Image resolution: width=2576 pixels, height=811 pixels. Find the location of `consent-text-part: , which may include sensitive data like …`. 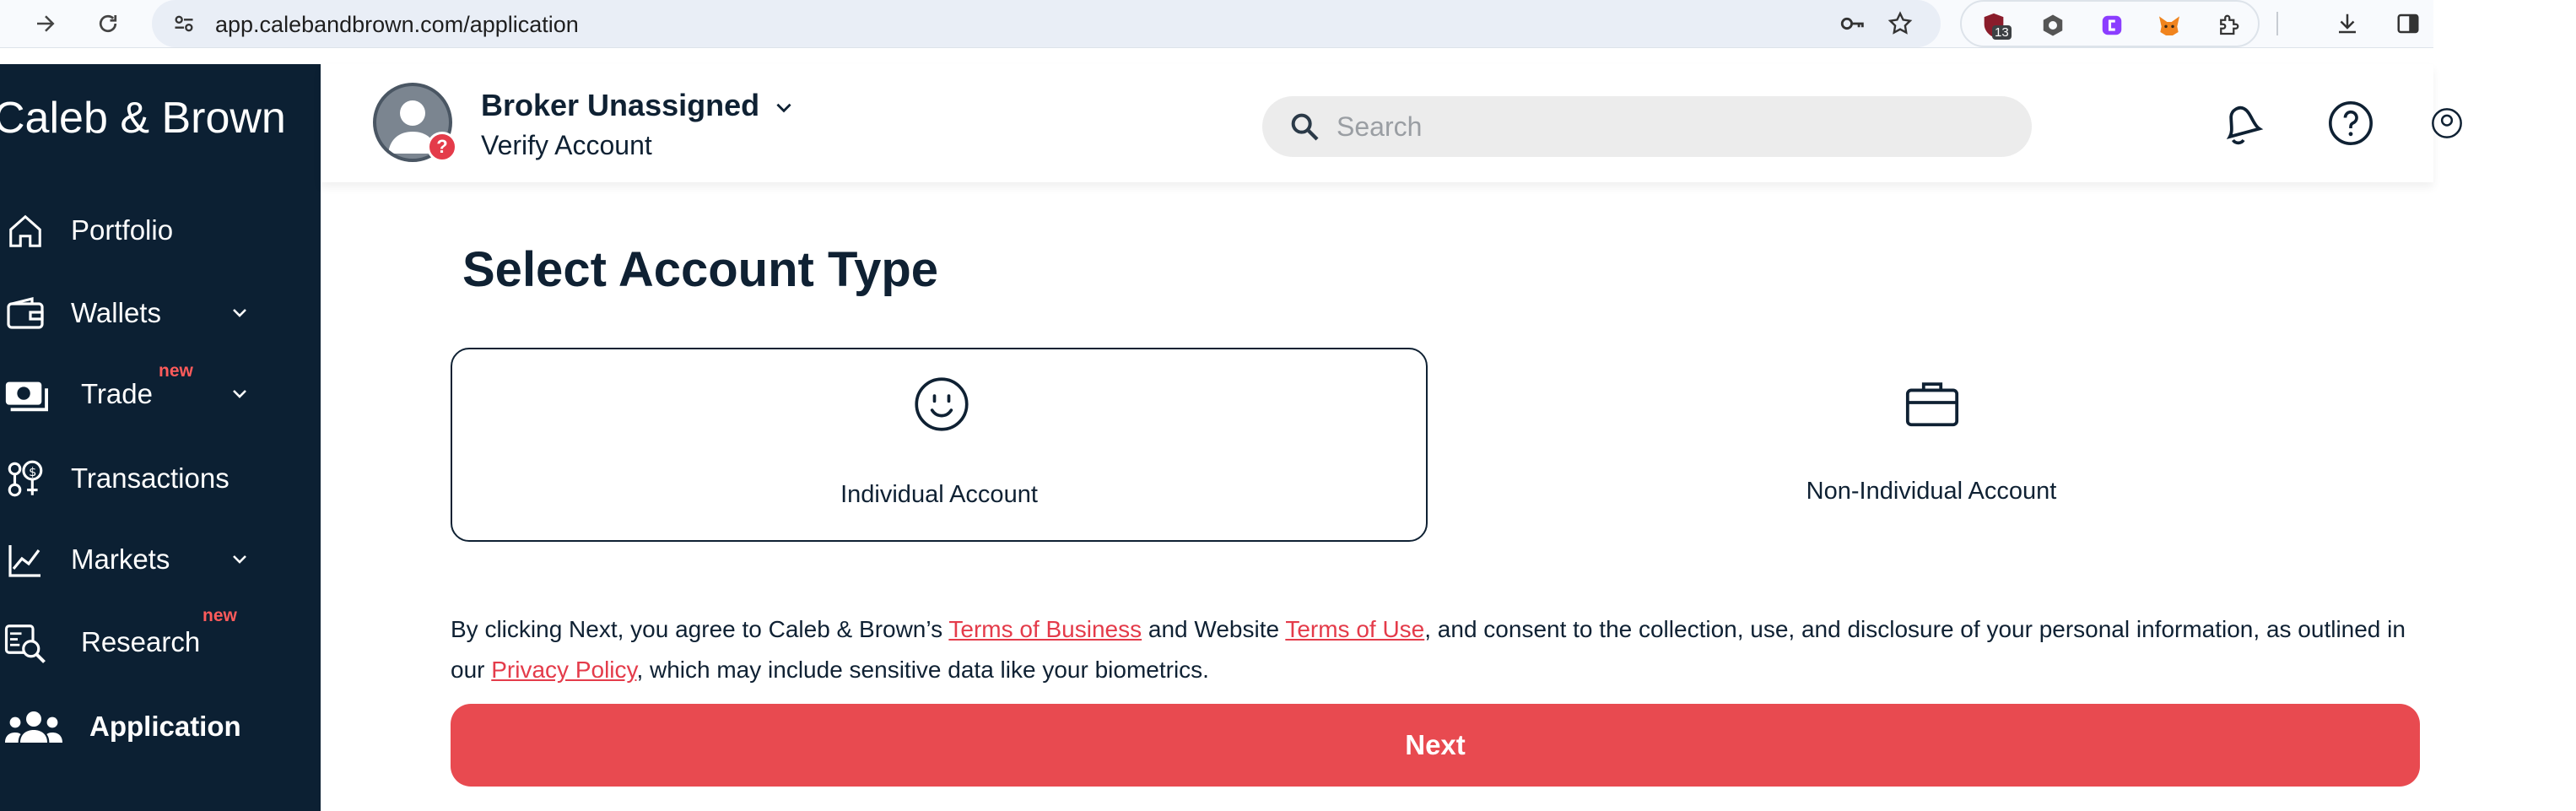

consent-text-part: , which may include sensitive data like … is located at coordinates (922, 670).